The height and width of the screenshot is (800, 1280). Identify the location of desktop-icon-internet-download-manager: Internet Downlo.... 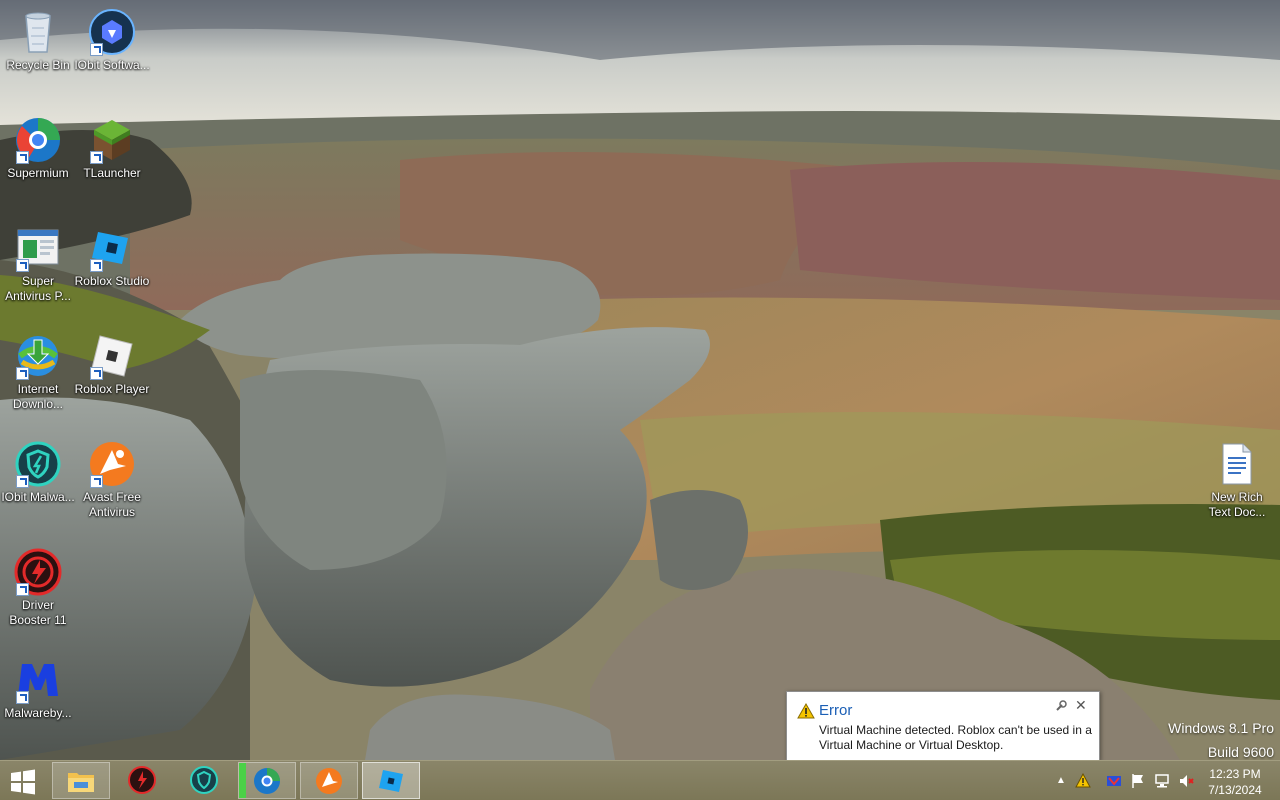
(38, 372).